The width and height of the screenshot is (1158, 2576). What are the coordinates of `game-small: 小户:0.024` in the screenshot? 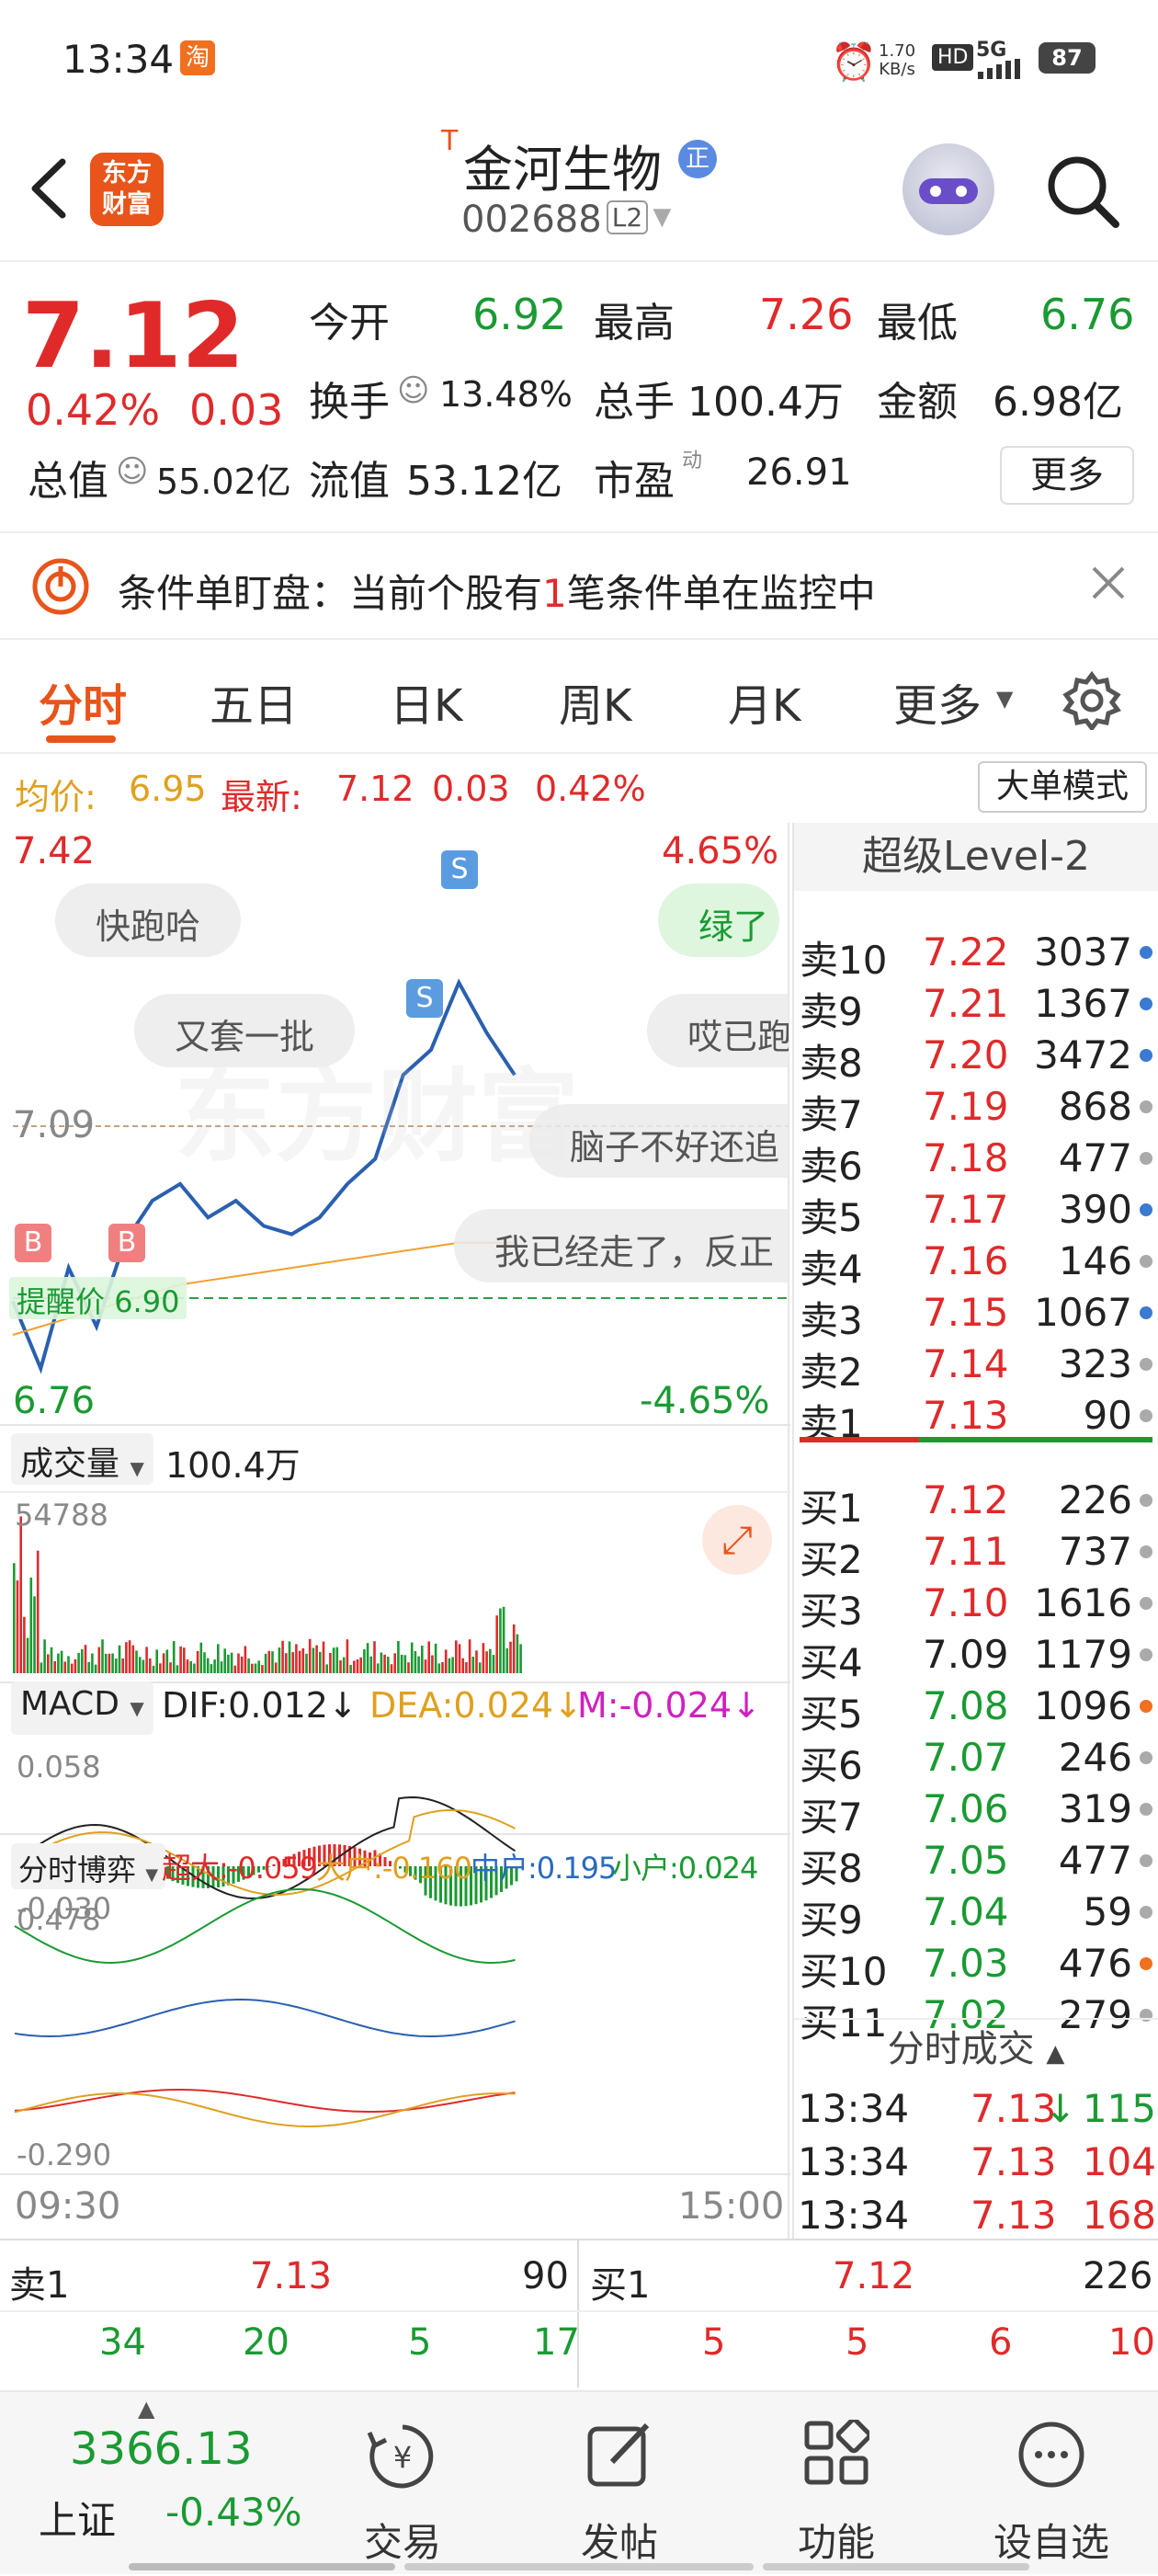 It's located at (699, 1866).